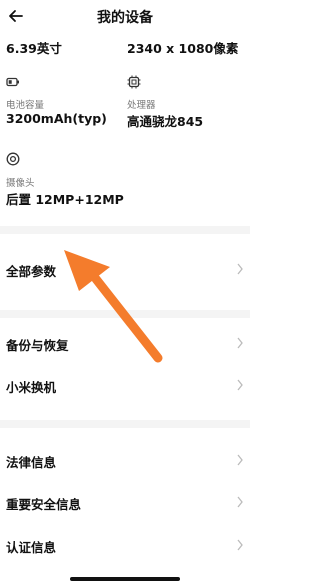  I want to click on battery-label: 电池容量, so click(25, 105).